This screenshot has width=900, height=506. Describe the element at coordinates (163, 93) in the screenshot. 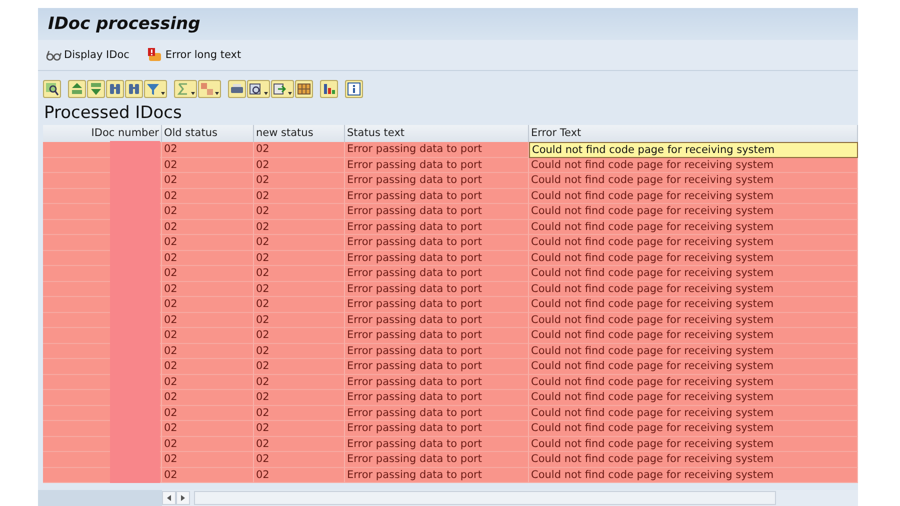

I see `caret-icon` at that location.